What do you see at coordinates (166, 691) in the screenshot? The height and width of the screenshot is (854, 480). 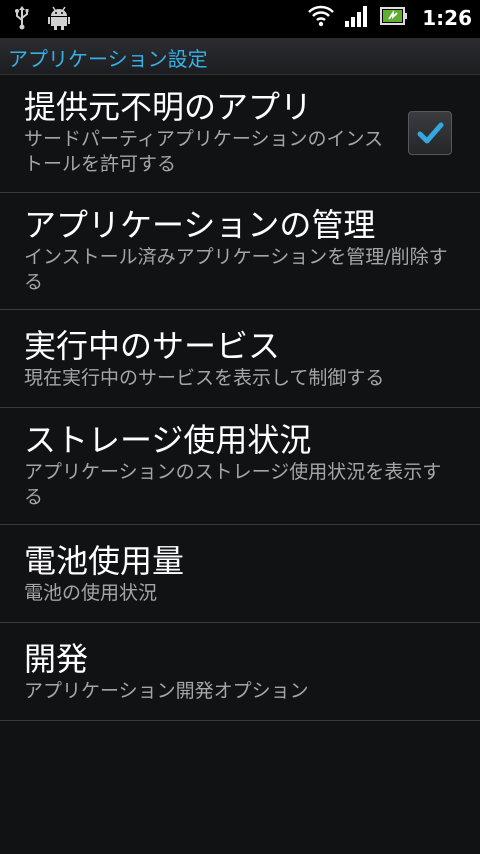 I see `settings-item-summary: アプリケーション開発オプション` at bounding box center [166, 691].